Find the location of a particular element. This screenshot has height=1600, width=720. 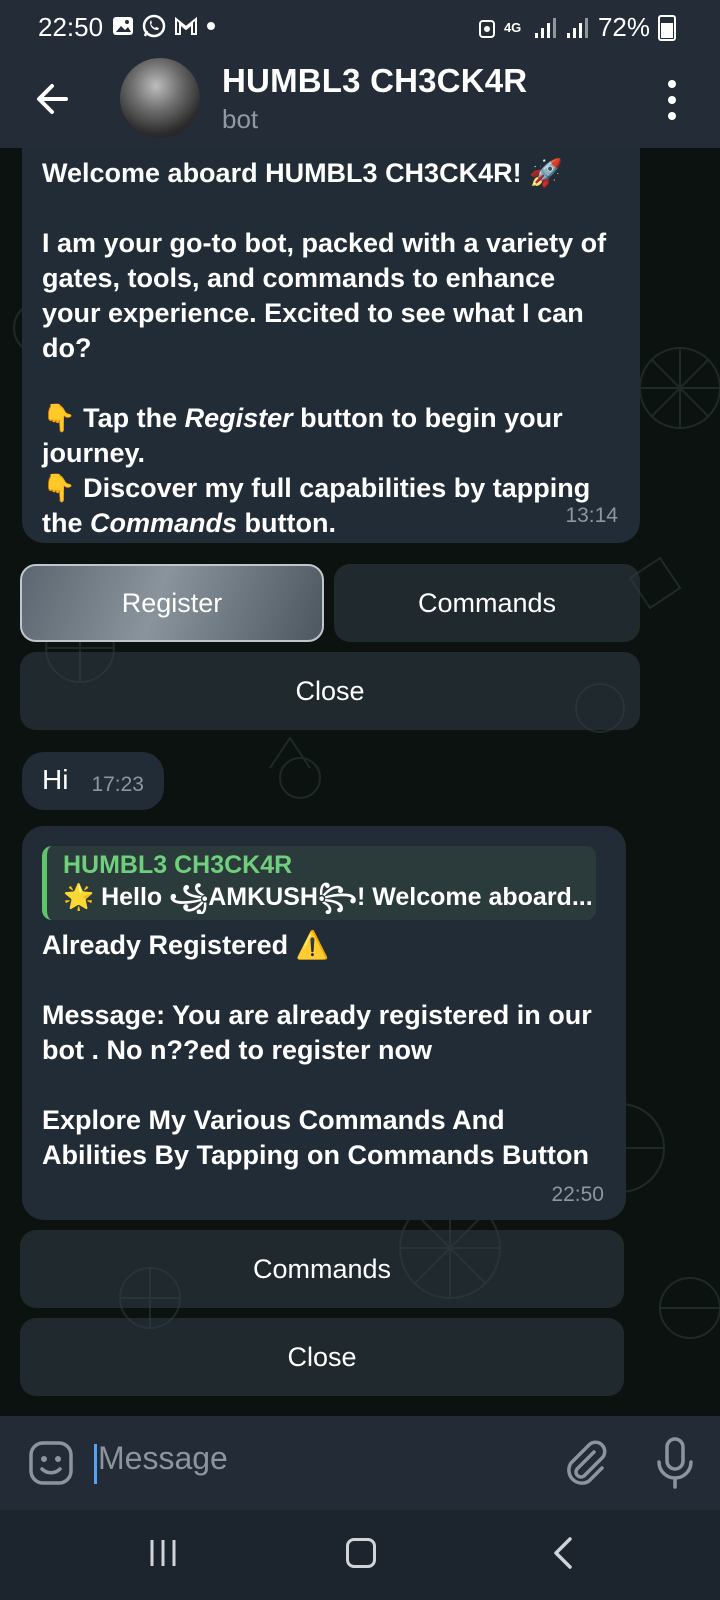

commands-button-2: Commands is located at coordinates (322, 1269).